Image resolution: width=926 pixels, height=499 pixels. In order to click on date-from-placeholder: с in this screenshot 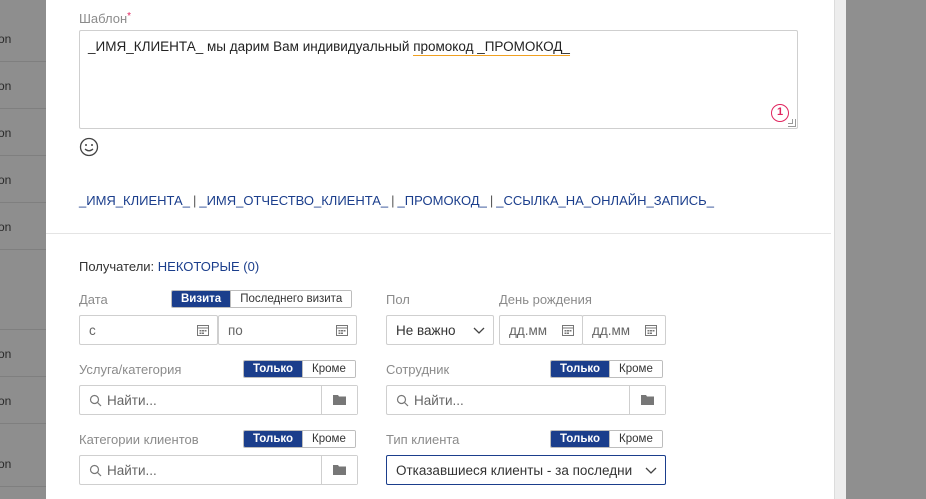, I will do `click(92, 330)`.